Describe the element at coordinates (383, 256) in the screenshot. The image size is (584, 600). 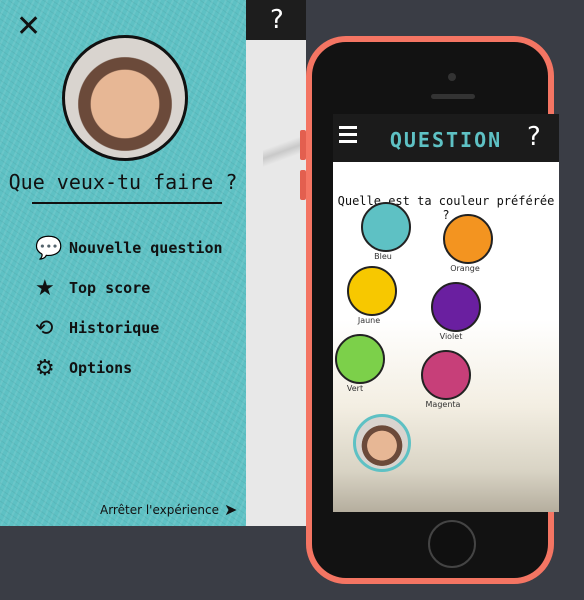
I see `color-label-blue: Bleu` at that location.